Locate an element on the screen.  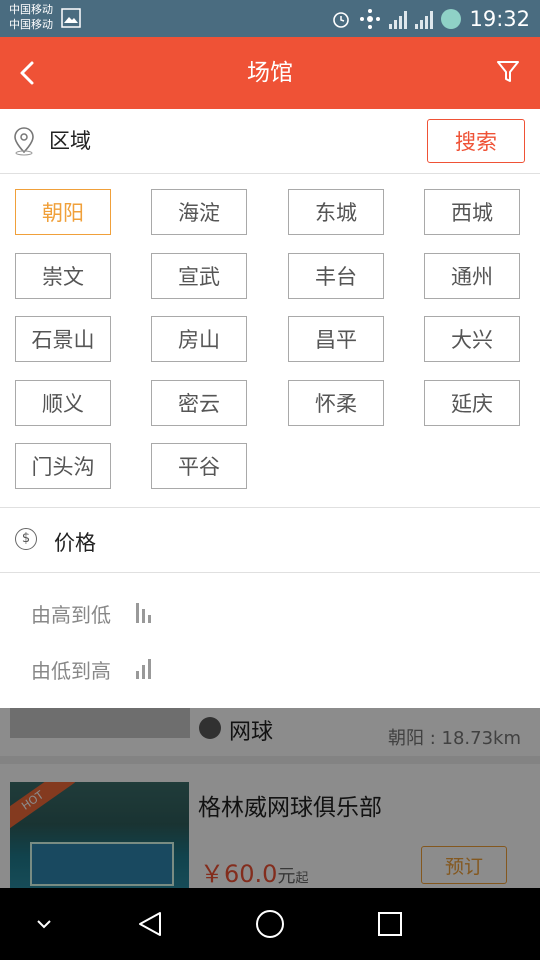
area-button-chaoyang: 朝阳 is located at coordinates (63, 212).